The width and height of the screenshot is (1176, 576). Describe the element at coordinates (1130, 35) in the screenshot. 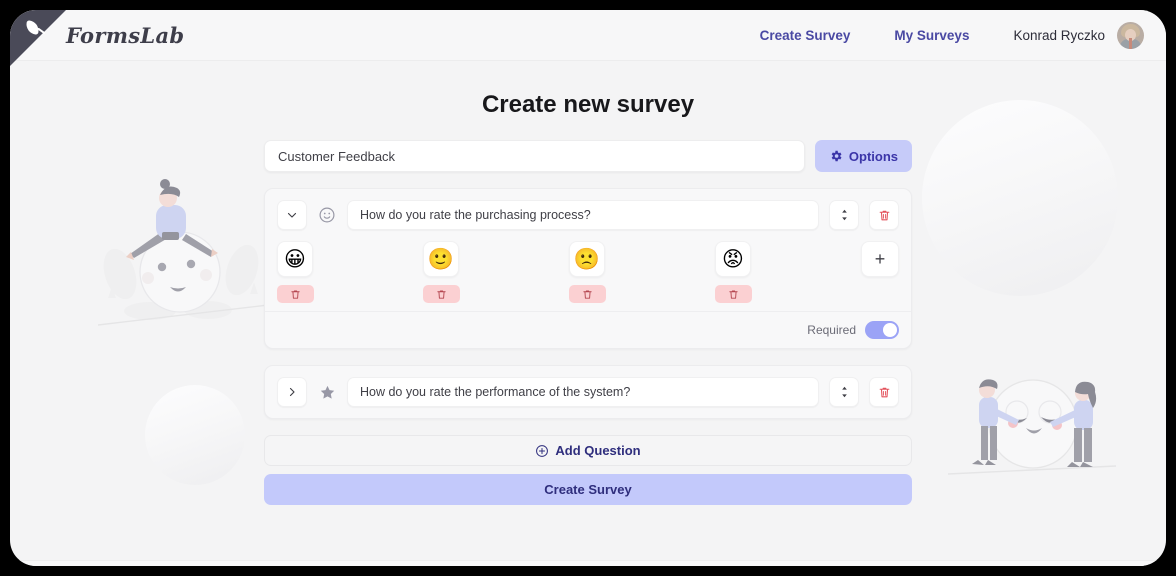

I see `avatar` at that location.